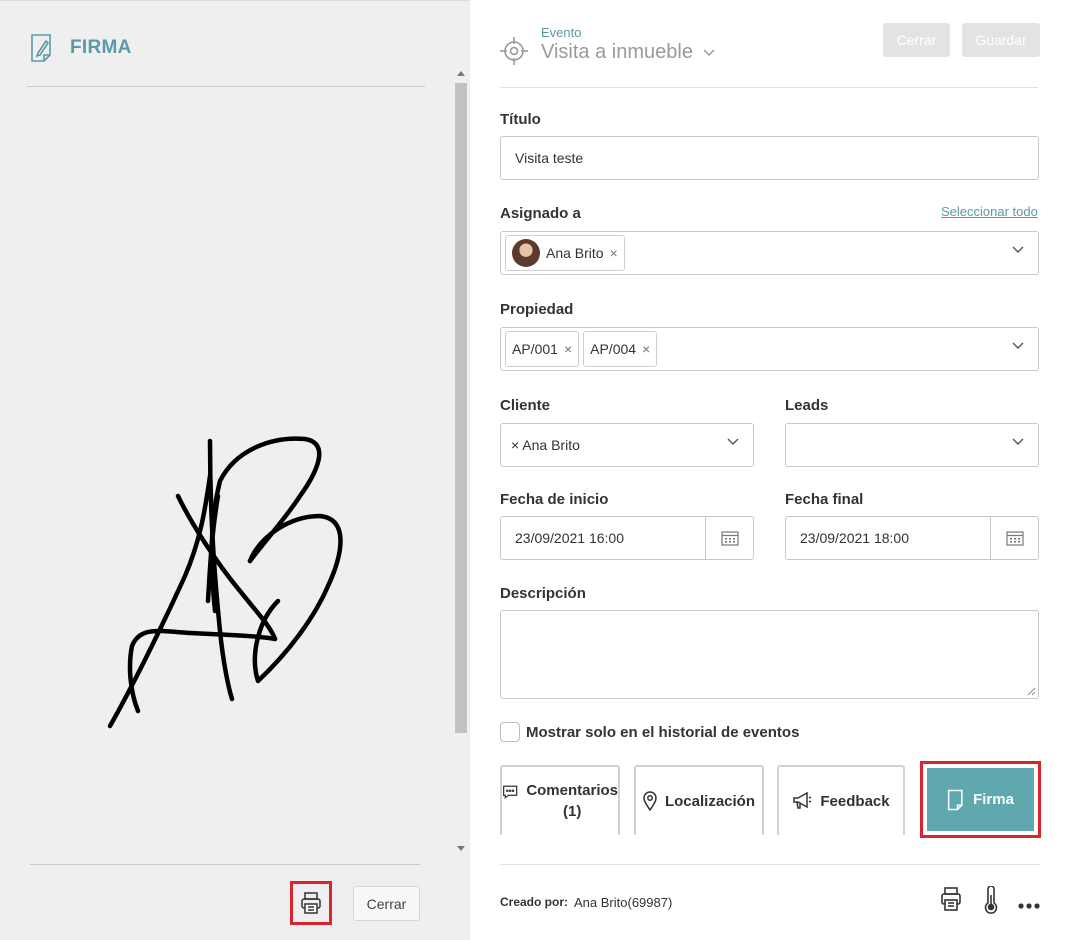  I want to click on property-select: AP/001 × AP/004 ×, so click(769, 349).